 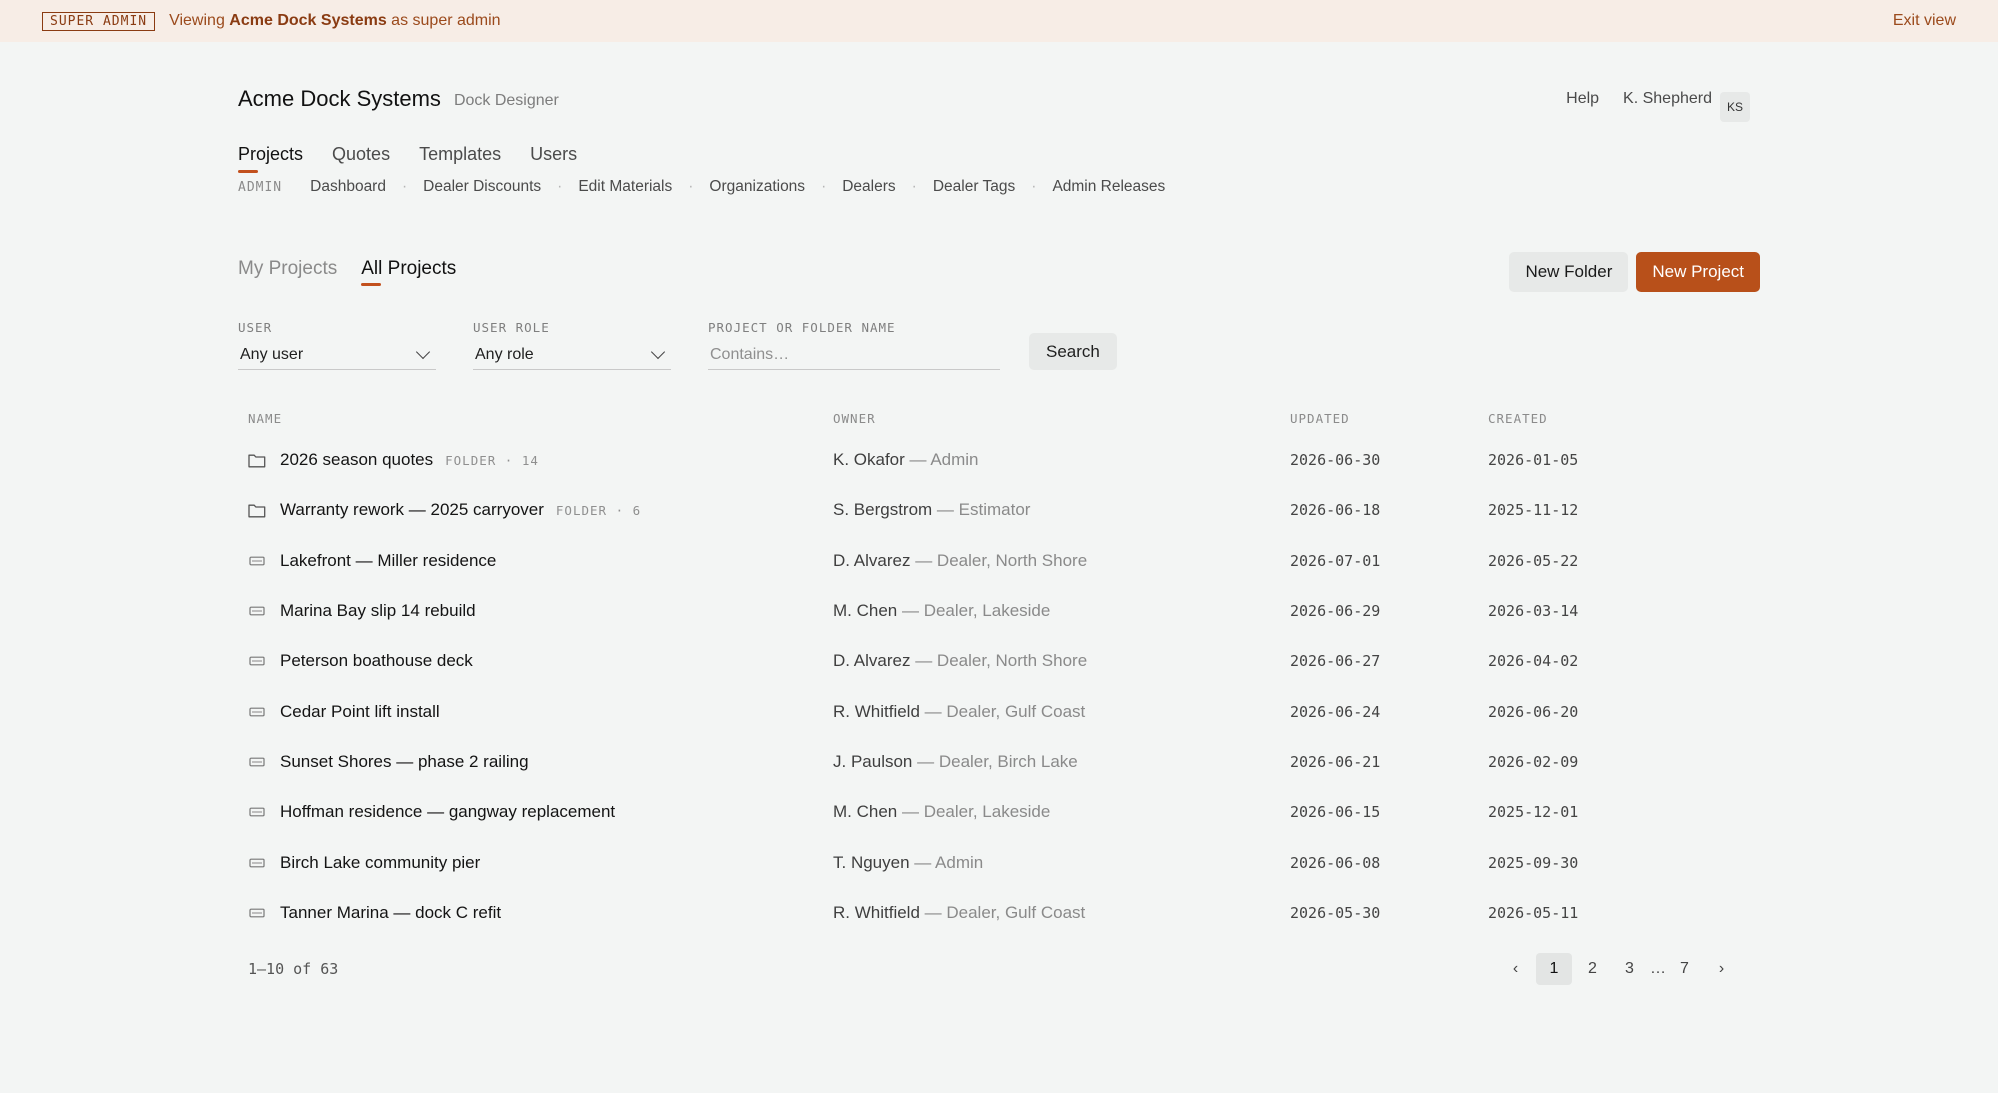 I want to click on owner-name: R. Whitfield, so click(x=876, y=912).